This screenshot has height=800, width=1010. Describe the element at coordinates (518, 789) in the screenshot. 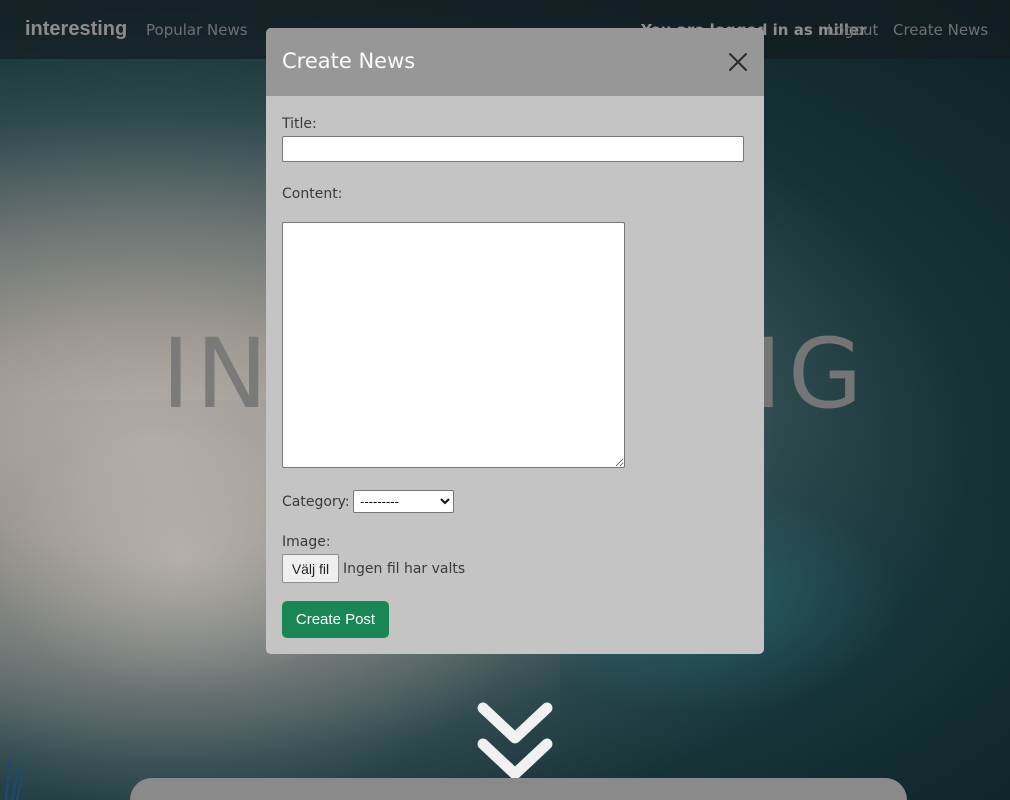

I see `content-card-top` at that location.